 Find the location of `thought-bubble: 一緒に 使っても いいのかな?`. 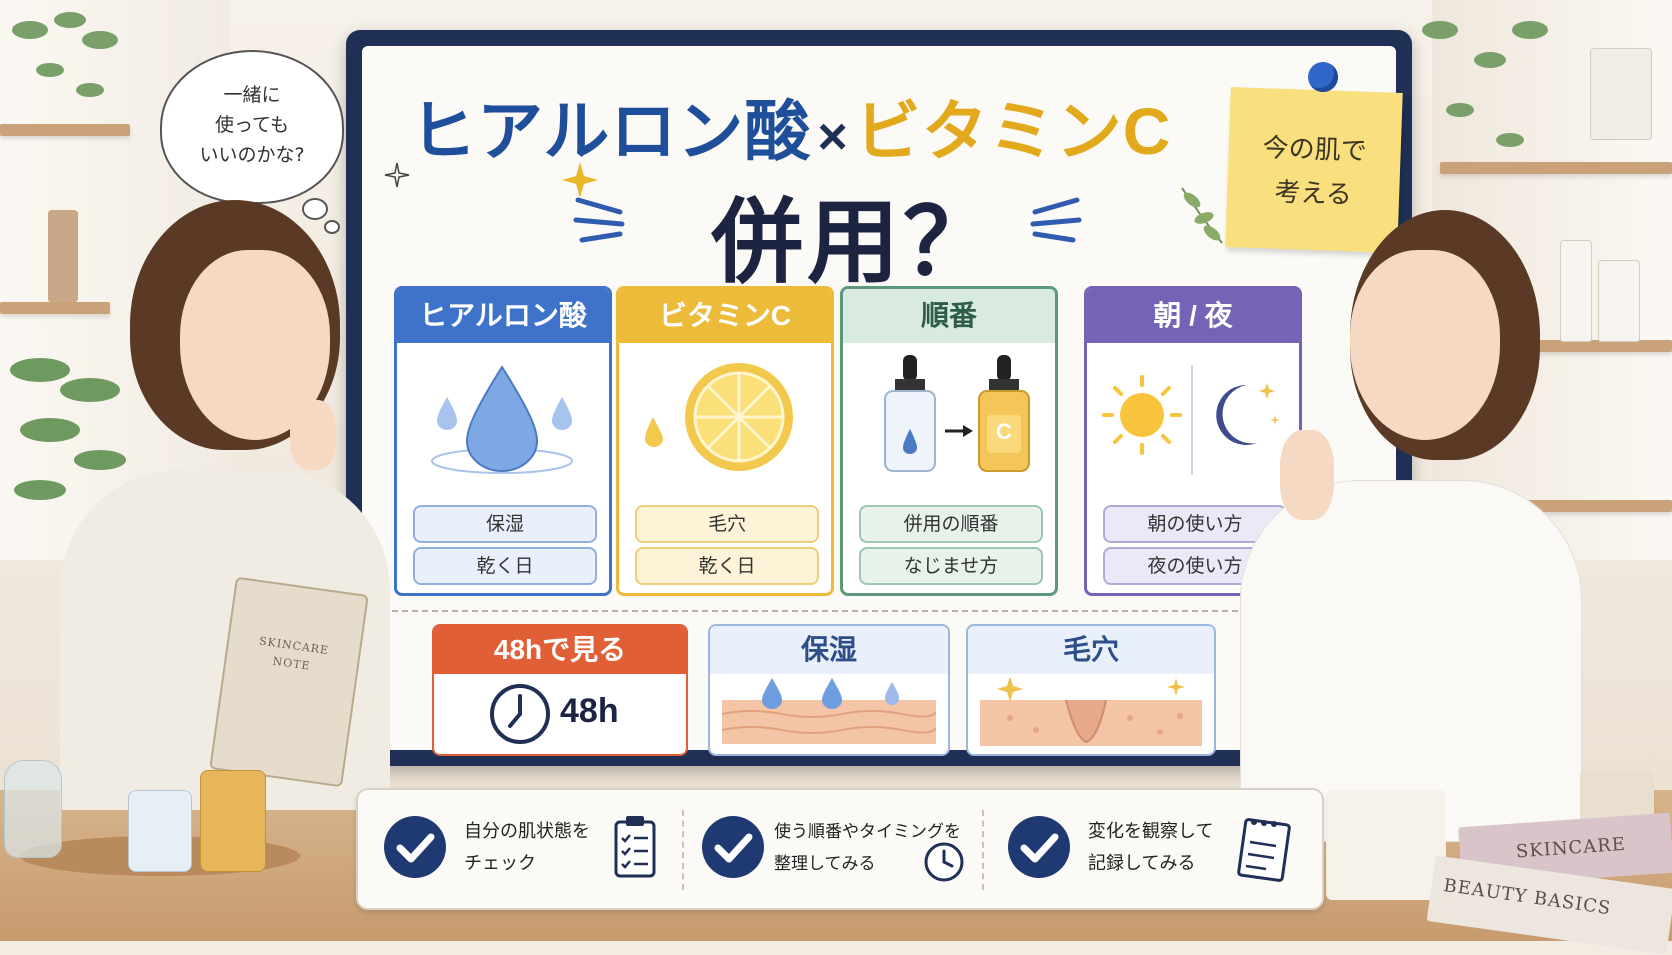

thought-bubble: 一緒に 使っても いいのかな? is located at coordinates (252, 127).